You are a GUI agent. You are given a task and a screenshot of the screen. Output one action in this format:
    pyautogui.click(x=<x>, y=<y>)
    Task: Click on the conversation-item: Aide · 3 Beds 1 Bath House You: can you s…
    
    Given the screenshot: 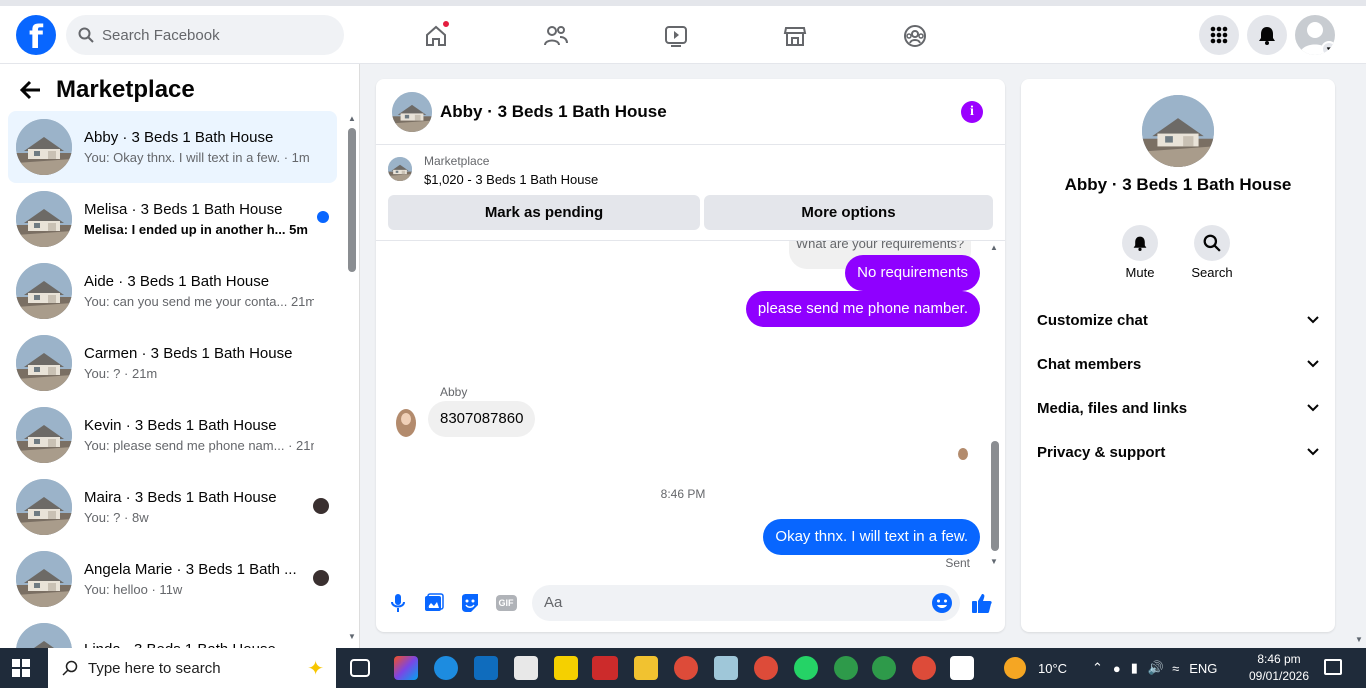 What is the action you would take?
    pyautogui.click(x=172, y=291)
    